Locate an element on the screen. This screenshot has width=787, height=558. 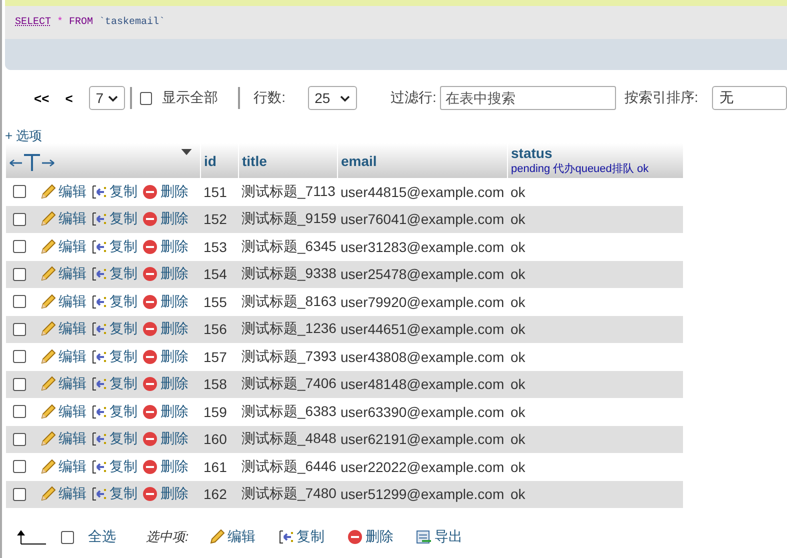
rows-select: 25 is located at coordinates (332, 98).